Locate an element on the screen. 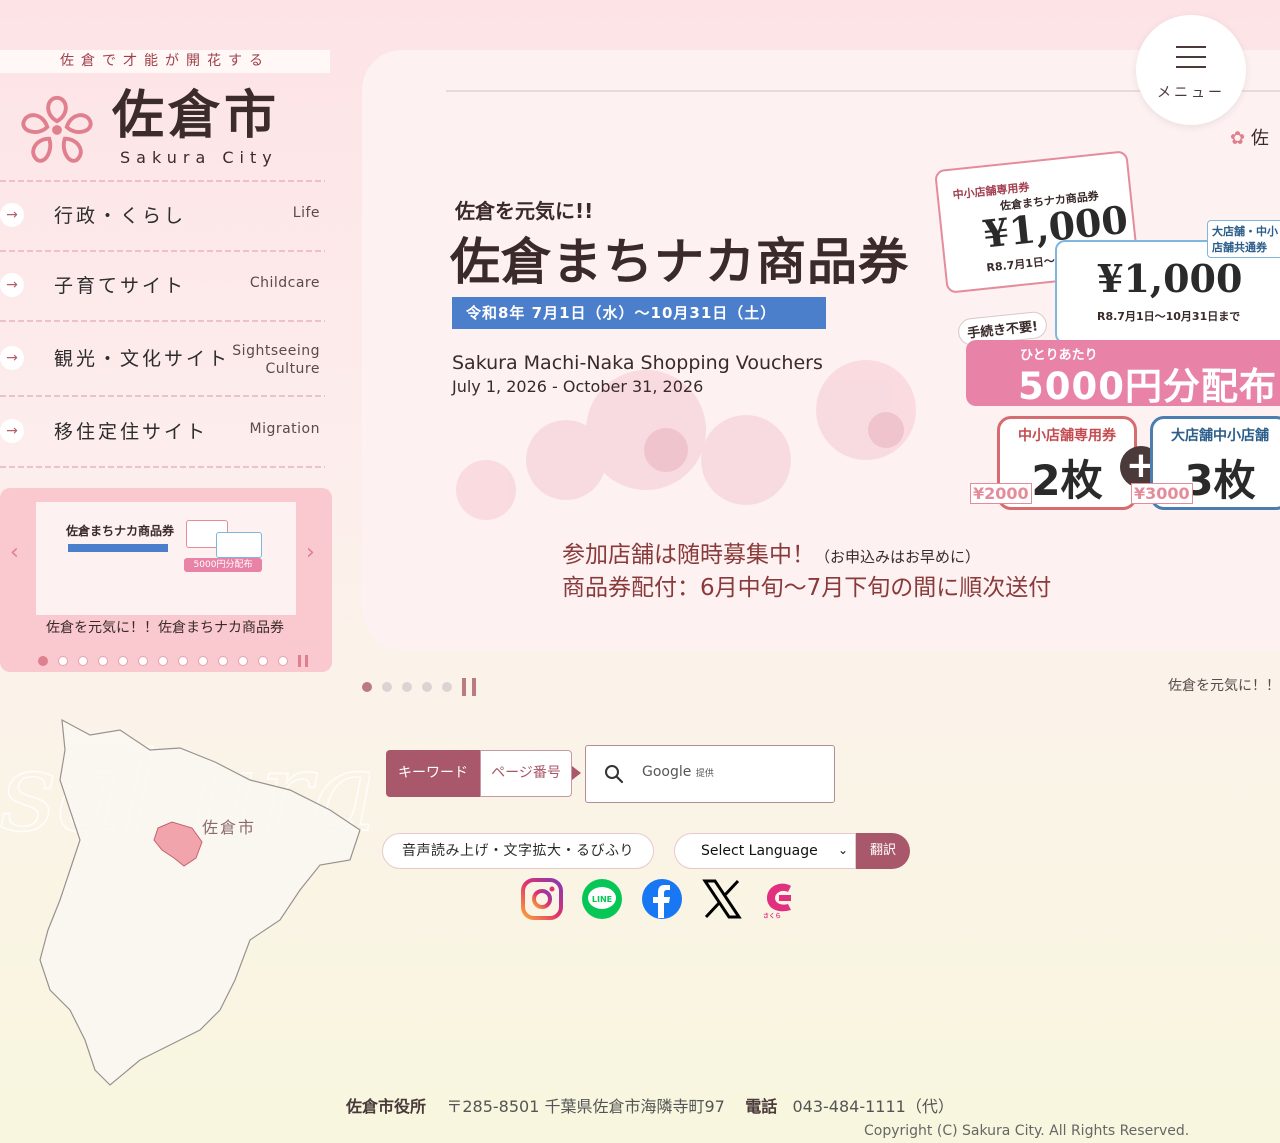 This screenshot has width=1280, height=1143. nav-item-label-jp: 移住定住サイト is located at coordinates (131, 432).